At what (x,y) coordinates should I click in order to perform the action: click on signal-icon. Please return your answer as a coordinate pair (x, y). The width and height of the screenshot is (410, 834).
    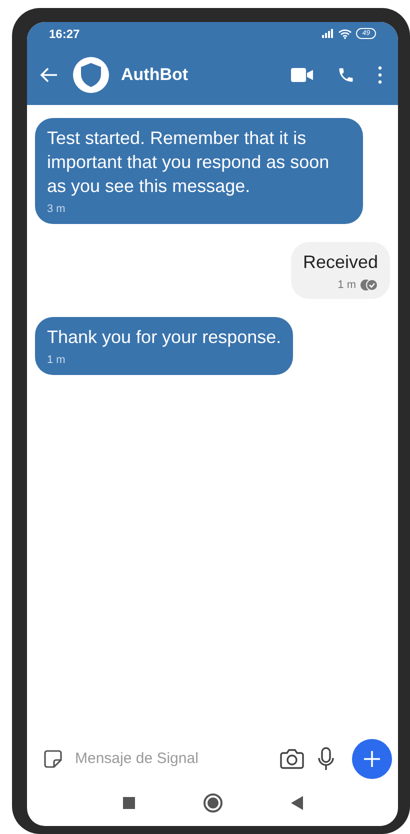
    Looking at the image, I should click on (328, 33).